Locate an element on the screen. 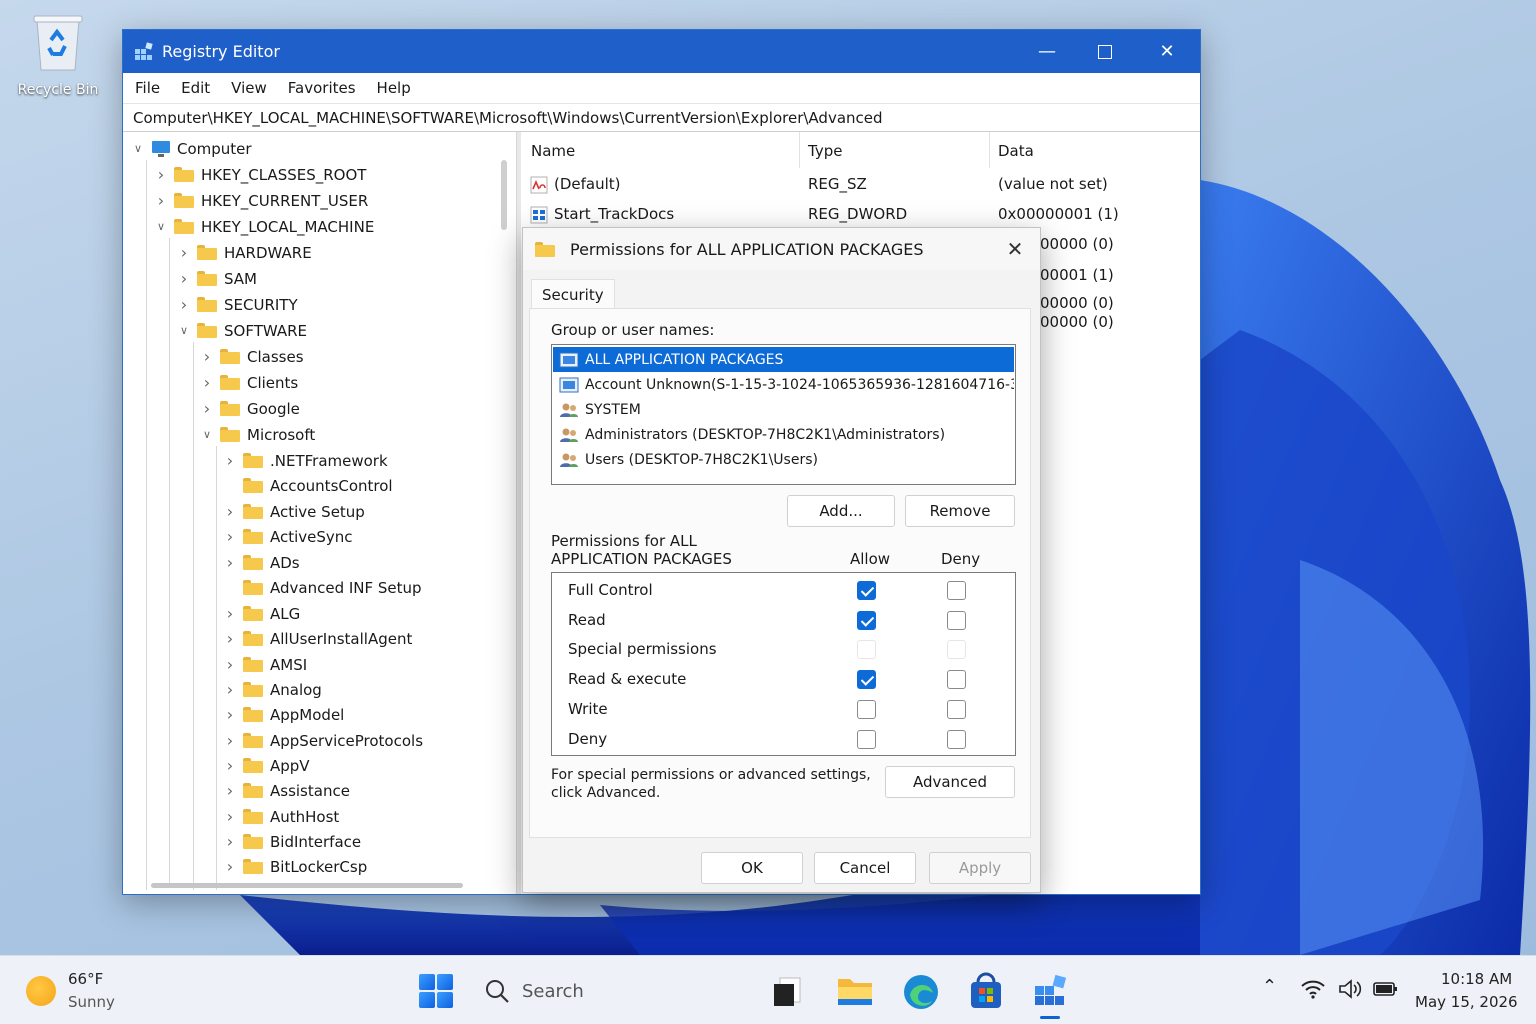  tree-node: ∨ HKEY_LOCAL_MACHINE is located at coordinates (264, 226).